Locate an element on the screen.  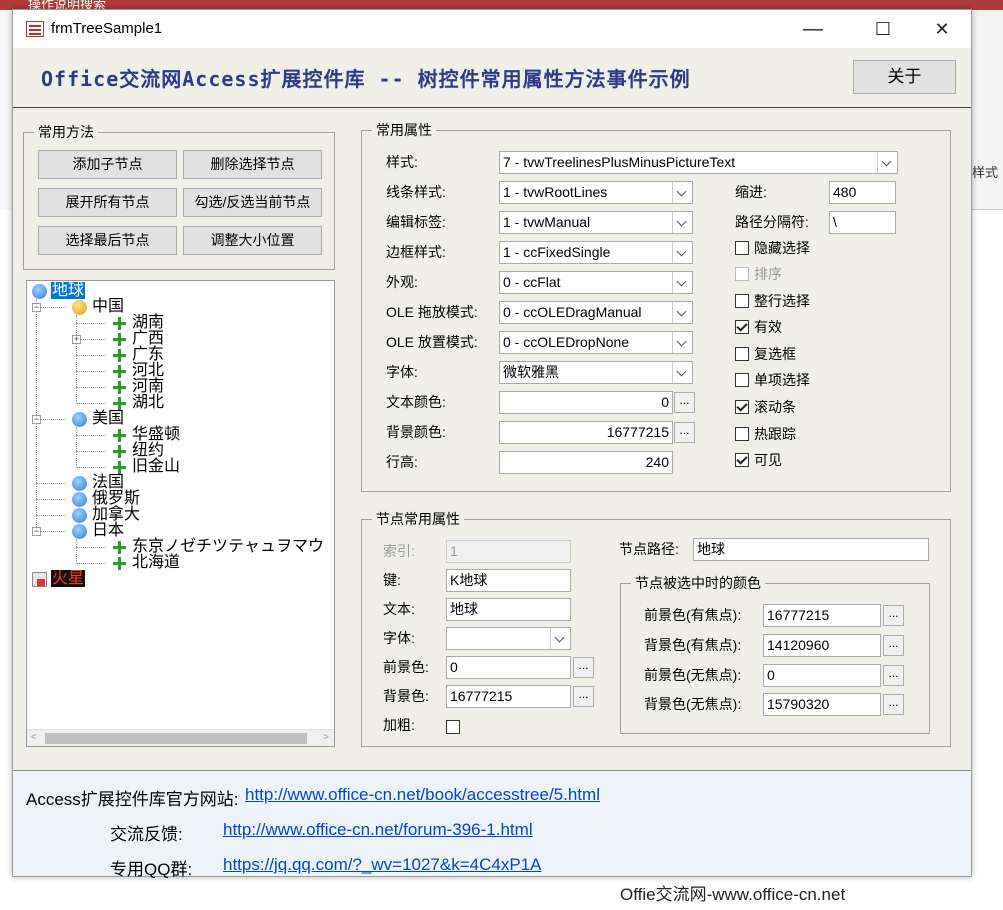
qq-group-link: https://jq.qq.com/?_wv=1027&k=4C4xP1A is located at coordinates (382, 865).